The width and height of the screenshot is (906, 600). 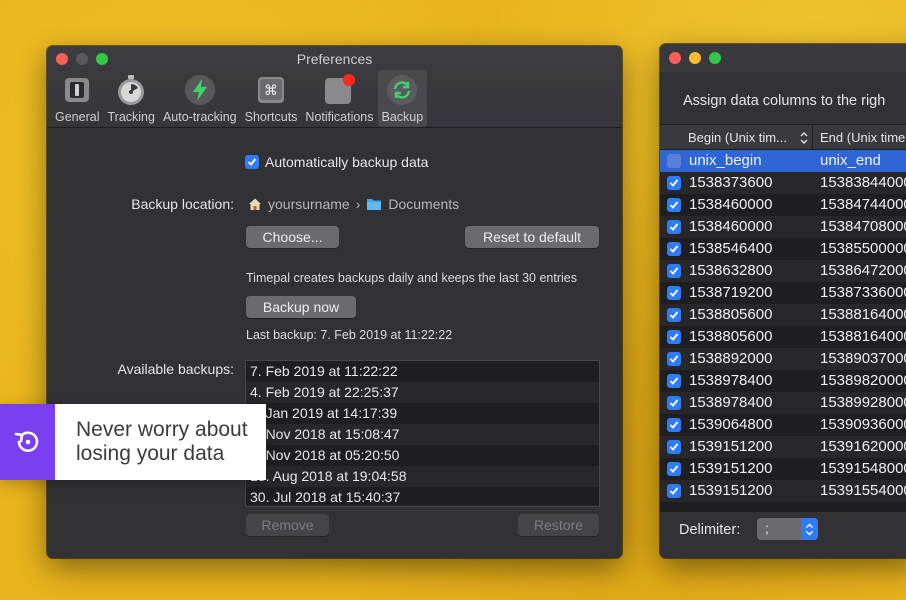 I want to click on cell-end: 15383844000, so click(x=863, y=182).